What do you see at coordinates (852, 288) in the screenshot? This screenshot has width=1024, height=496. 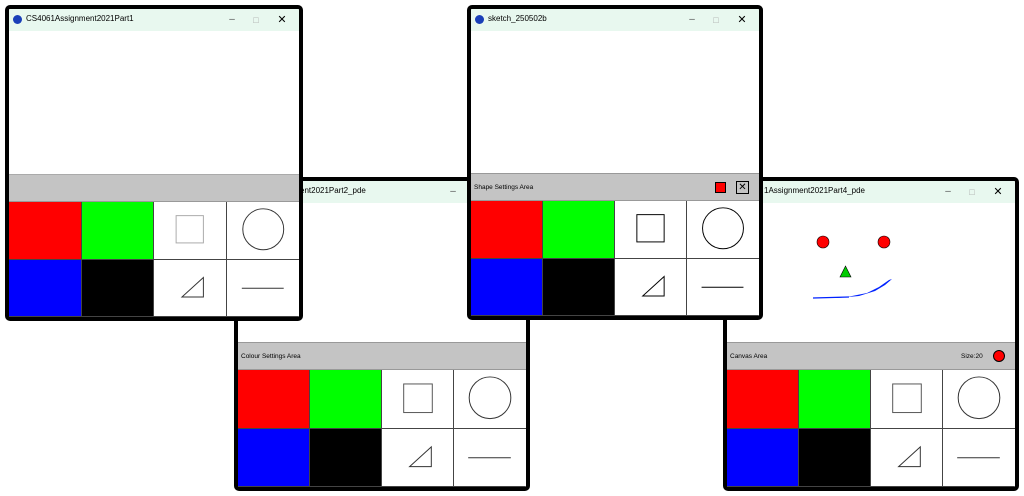 I see `drawn-mouth-stroke` at bounding box center [852, 288].